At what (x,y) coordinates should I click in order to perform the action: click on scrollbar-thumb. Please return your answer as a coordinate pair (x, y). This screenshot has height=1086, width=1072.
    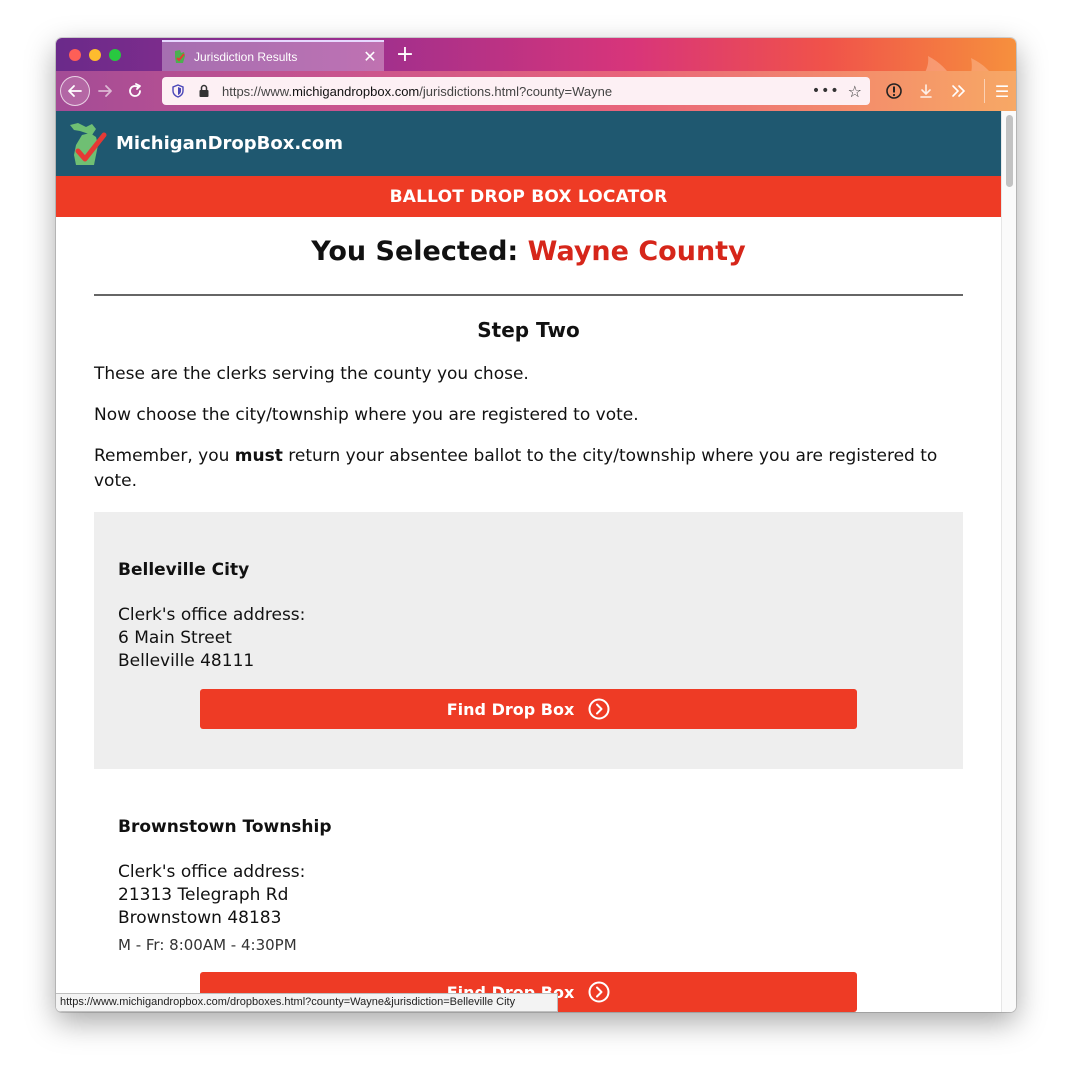
    Looking at the image, I should click on (1009, 151).